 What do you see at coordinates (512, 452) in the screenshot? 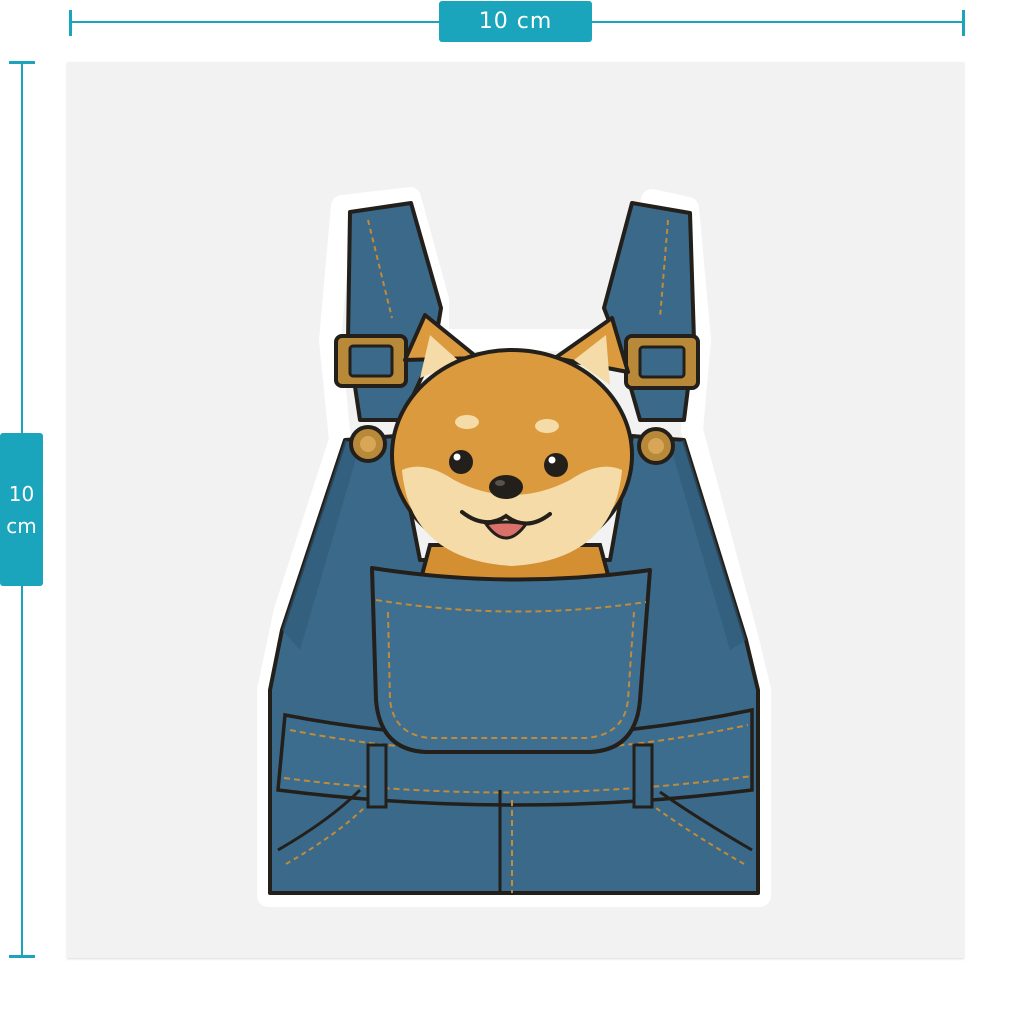
I see `shiba-inu-dog-icon` at bounding box center [512, 452].